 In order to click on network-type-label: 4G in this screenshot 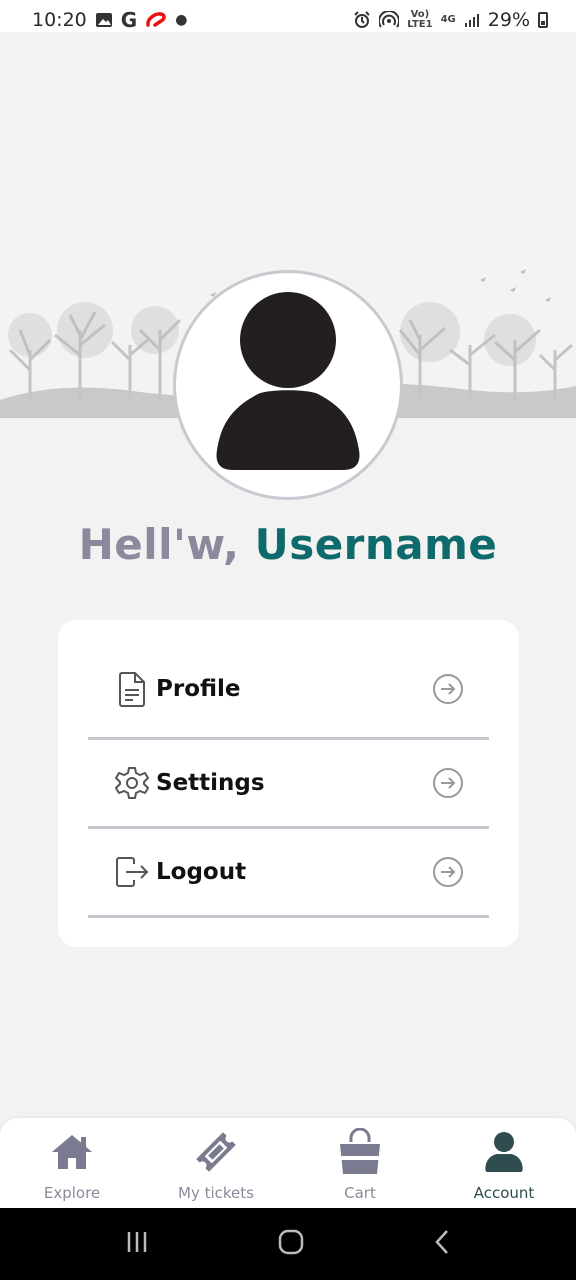, I will do `click(448, 19)`.